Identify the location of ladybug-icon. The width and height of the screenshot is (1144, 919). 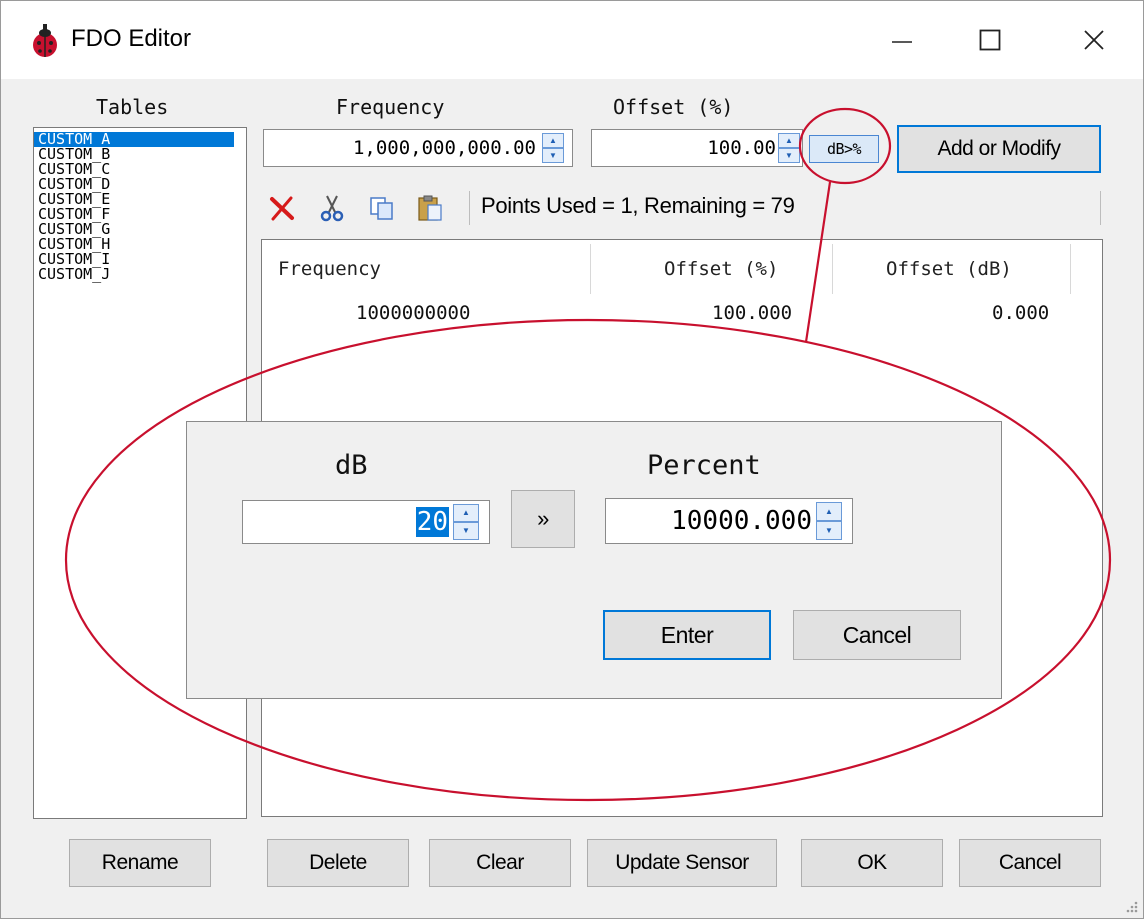
(45, 40).